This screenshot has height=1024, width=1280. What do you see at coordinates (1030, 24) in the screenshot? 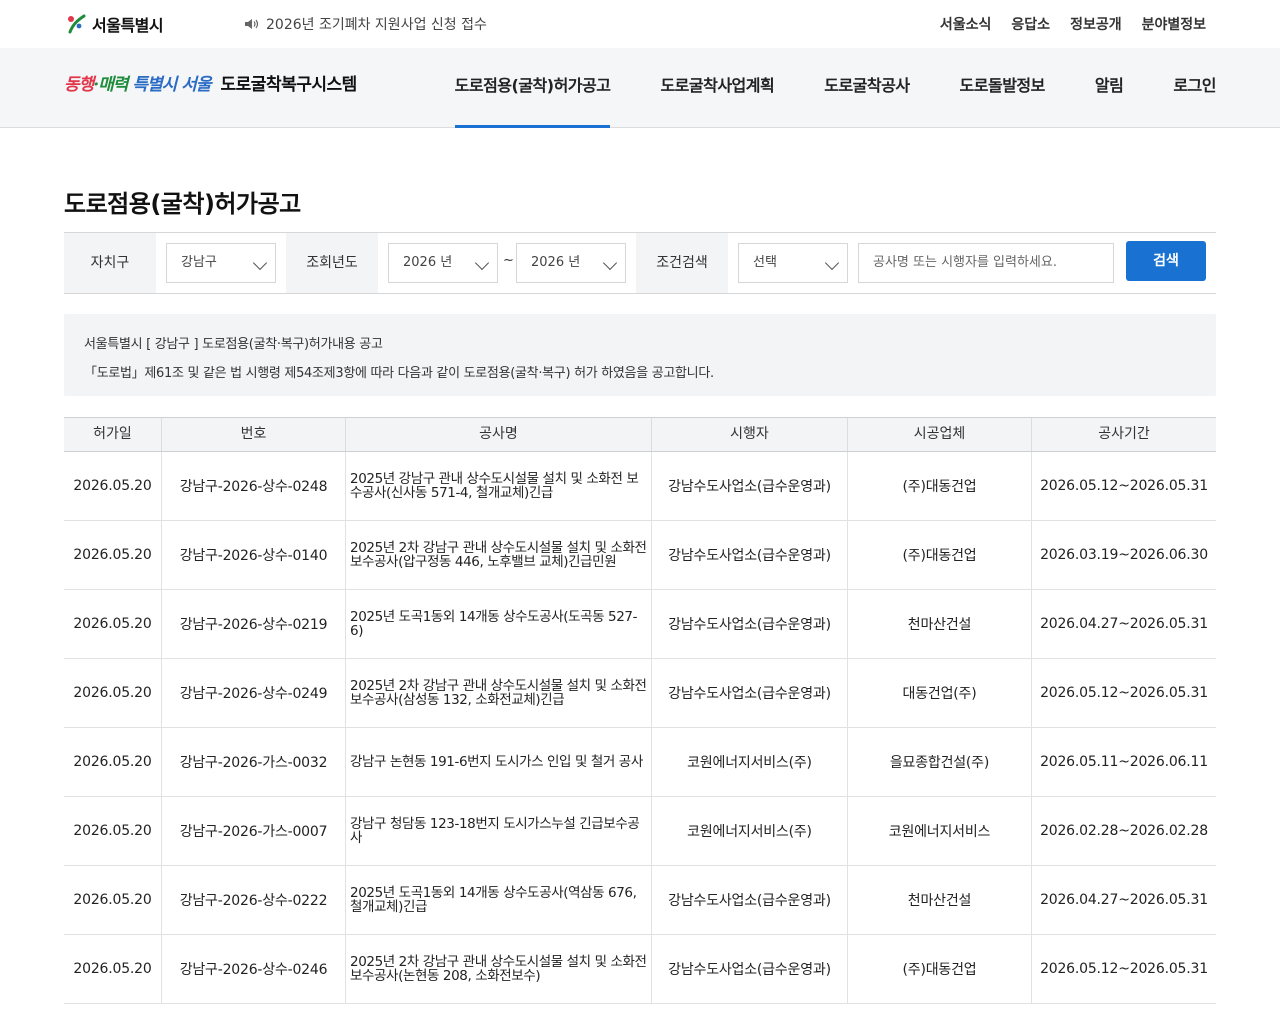
I see `util-link-eungdapso: 응답소` at bounding box center [1030, 24].